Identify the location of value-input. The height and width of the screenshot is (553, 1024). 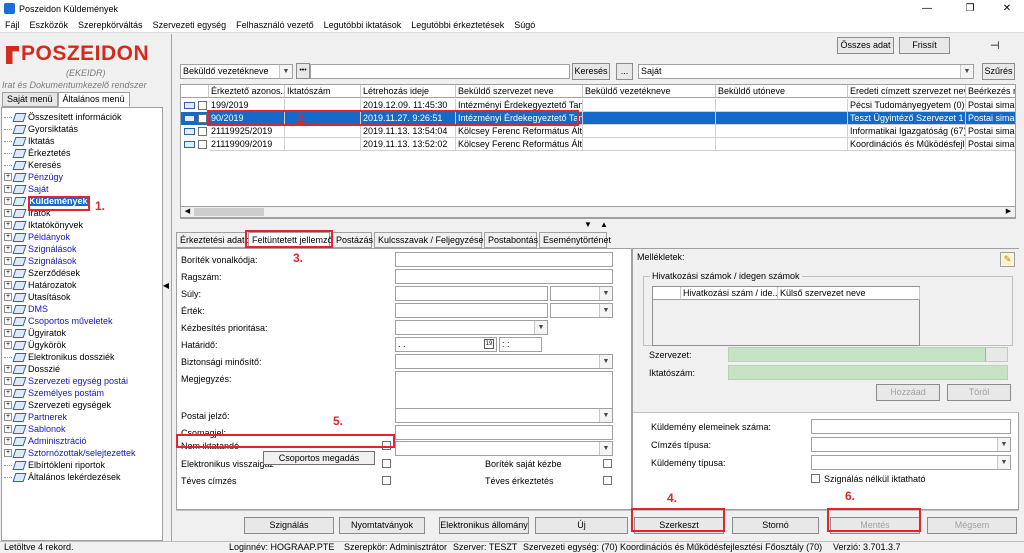
(471, 310).